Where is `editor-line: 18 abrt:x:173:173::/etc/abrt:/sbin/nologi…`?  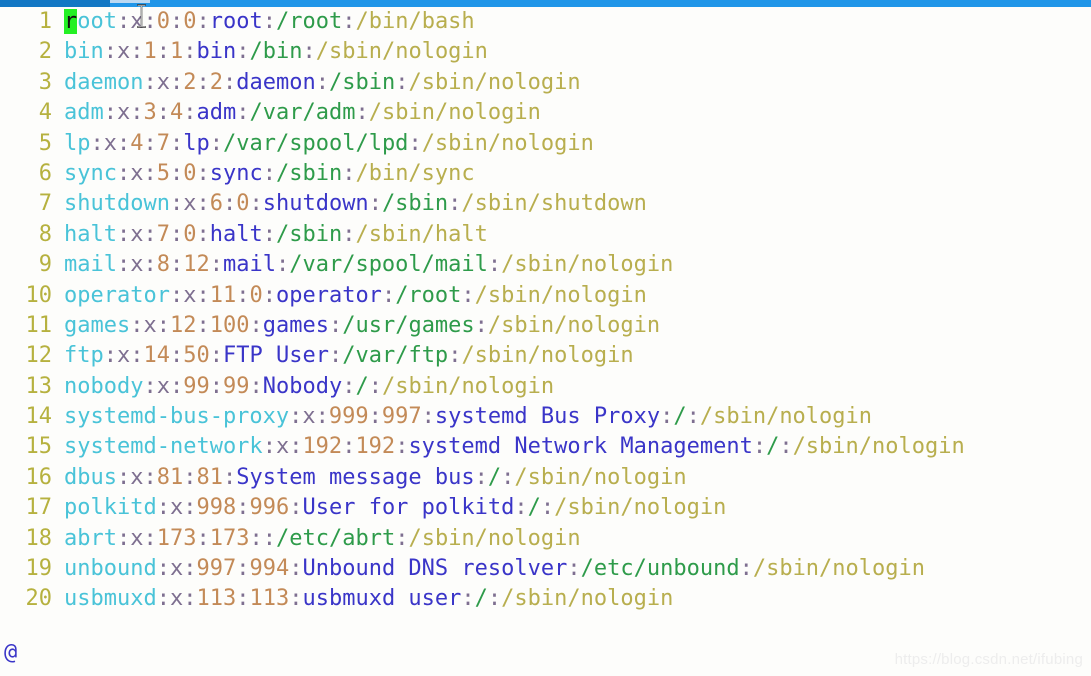 editor-line: 18 abrt:x:173:173::/etc/abrt:/sbin/nologi… is located at coordinates (545, 539).